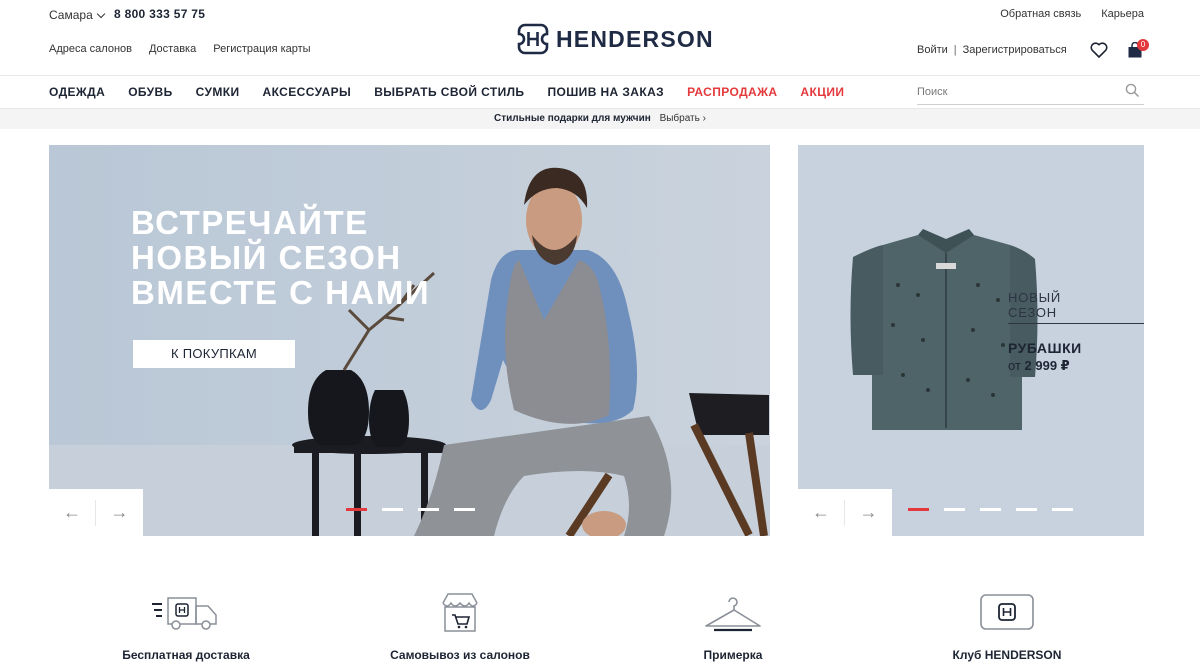 The width and height of the screenshot is (1200, 664). Describe the element at coordinates (449, 92) in the screenshot. I see `nav-item-choose-style: ВЫБРАТЬ СВОЙ СТИЛЬ` at that location.